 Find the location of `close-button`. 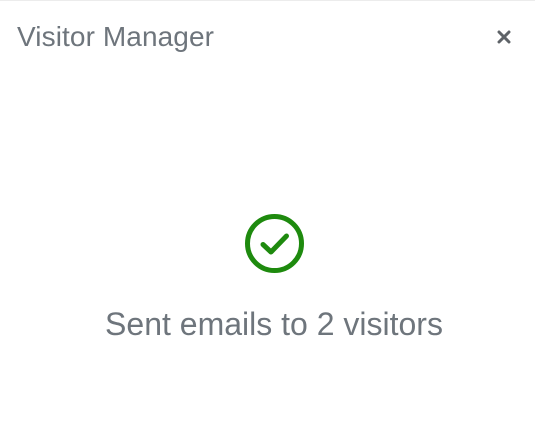

close-button is located at coordinates (504, 37).